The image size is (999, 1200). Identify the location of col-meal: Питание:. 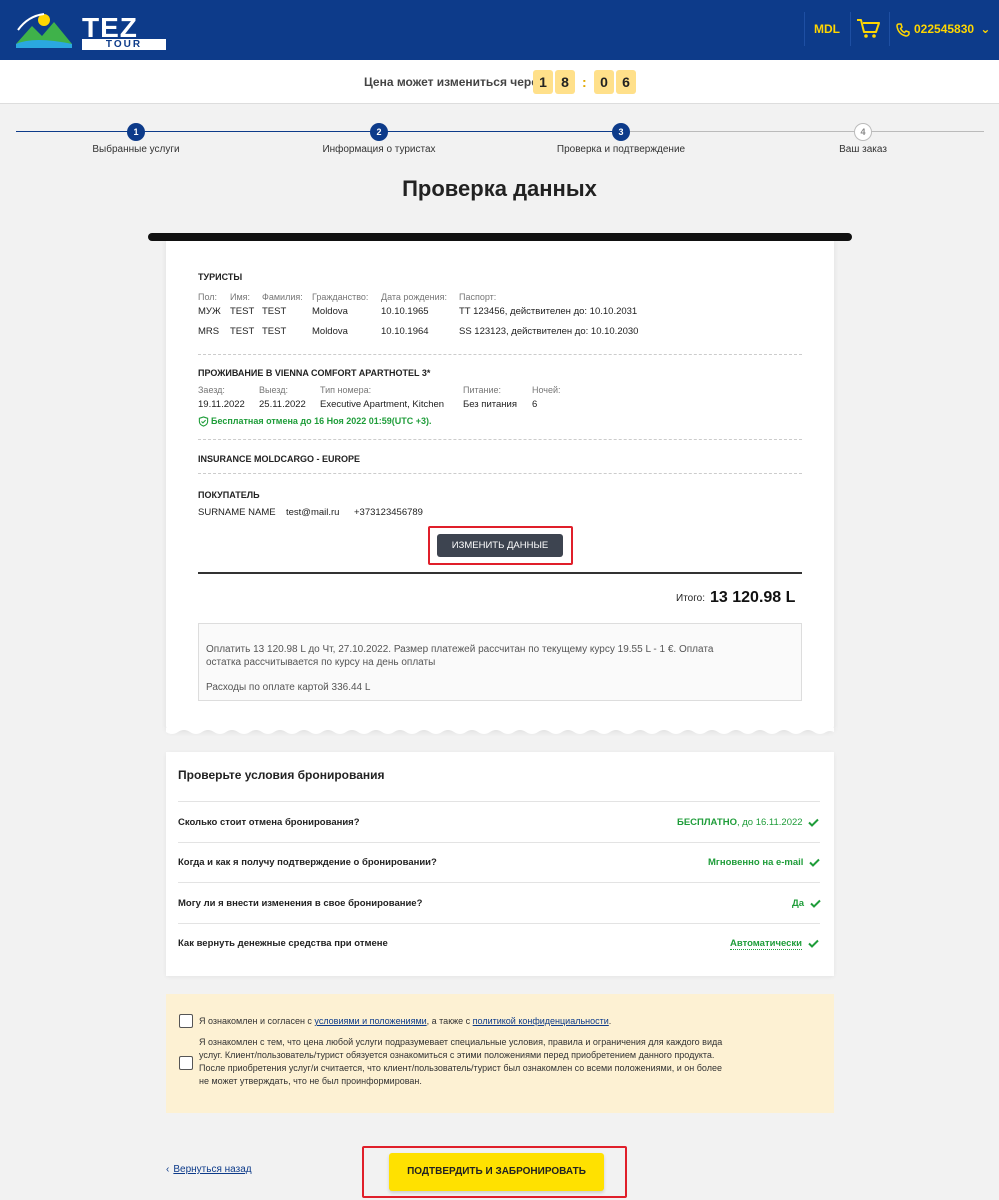
(482, 390).